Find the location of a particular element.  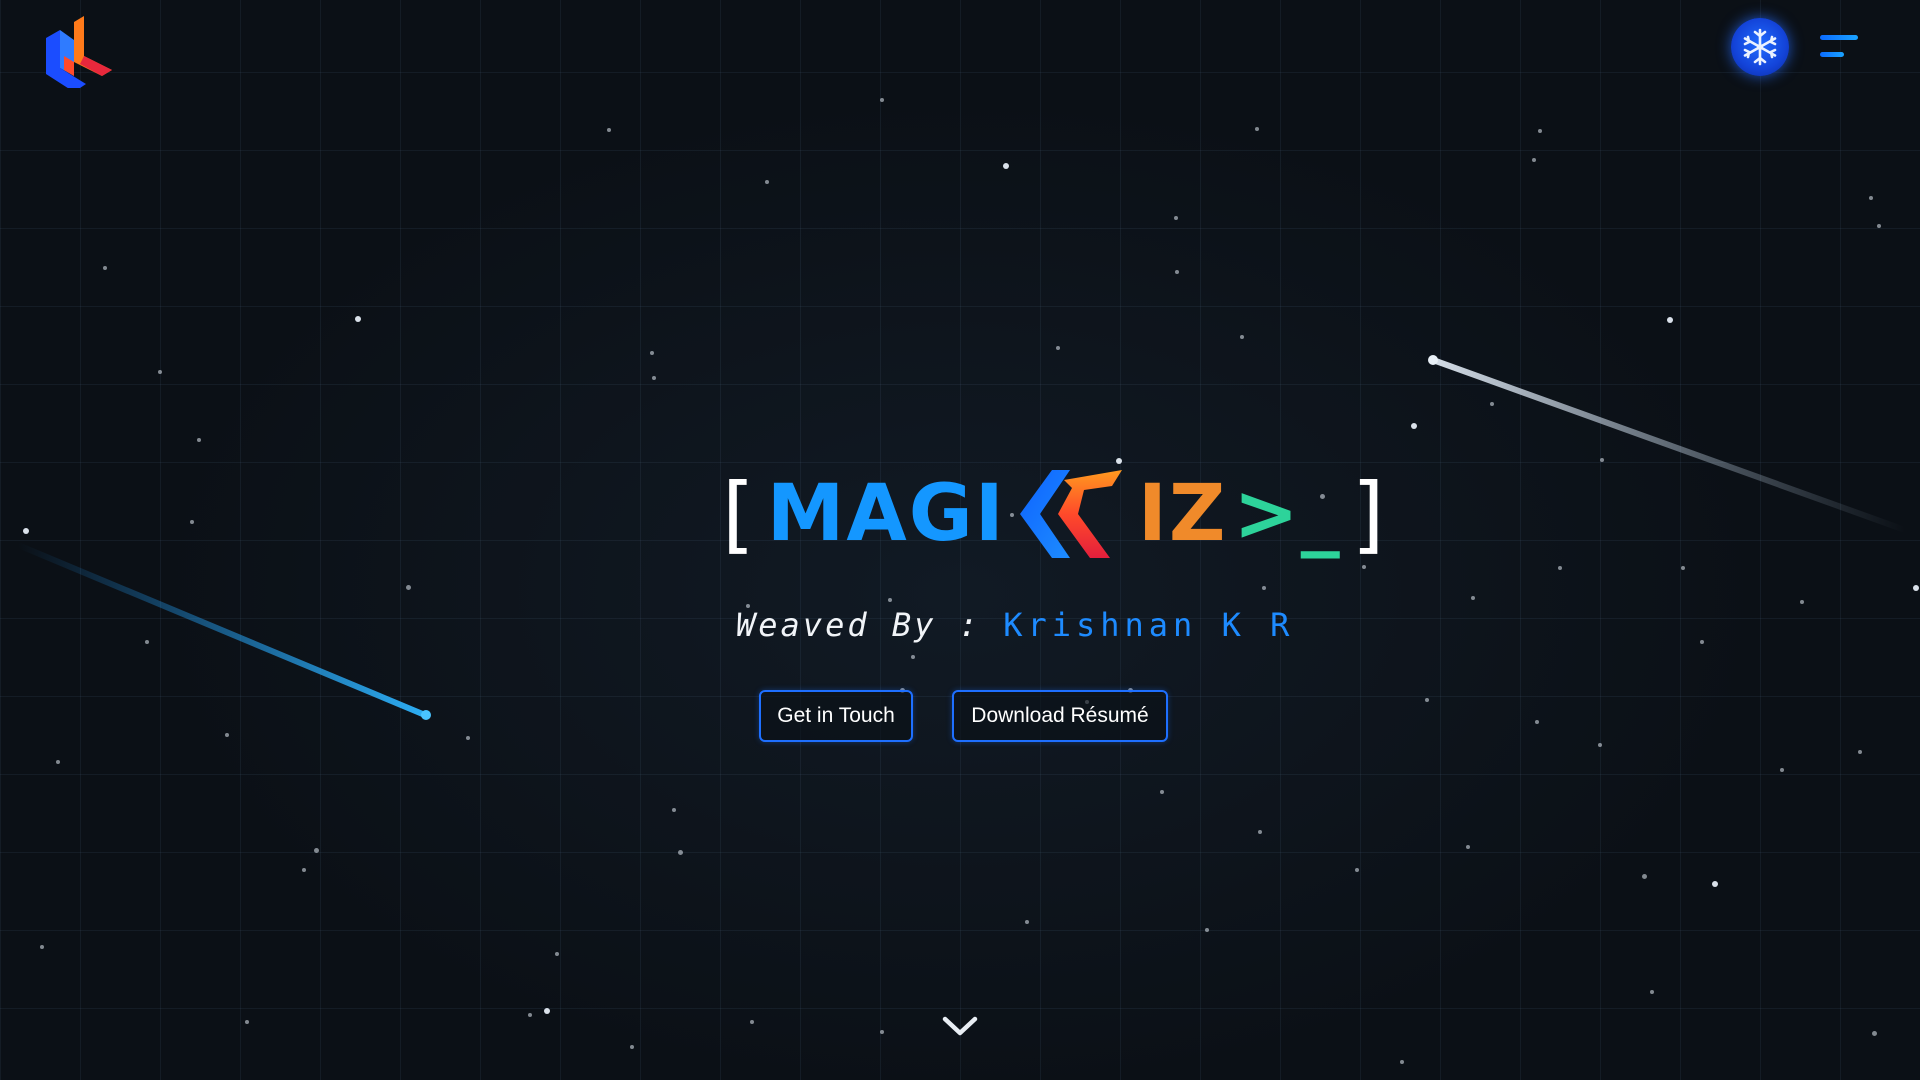

theme-toggle-button is located at coordinates (1760, 47).